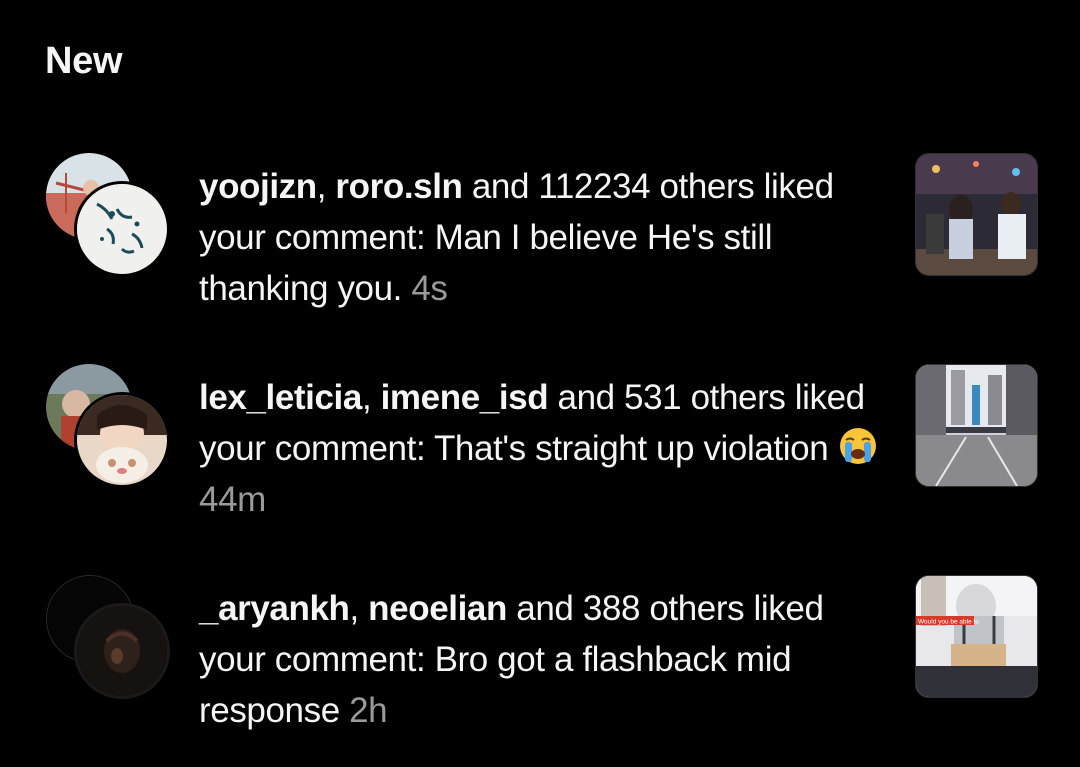  I want to click on loudly-crying-face-icon, so click(858, 446).